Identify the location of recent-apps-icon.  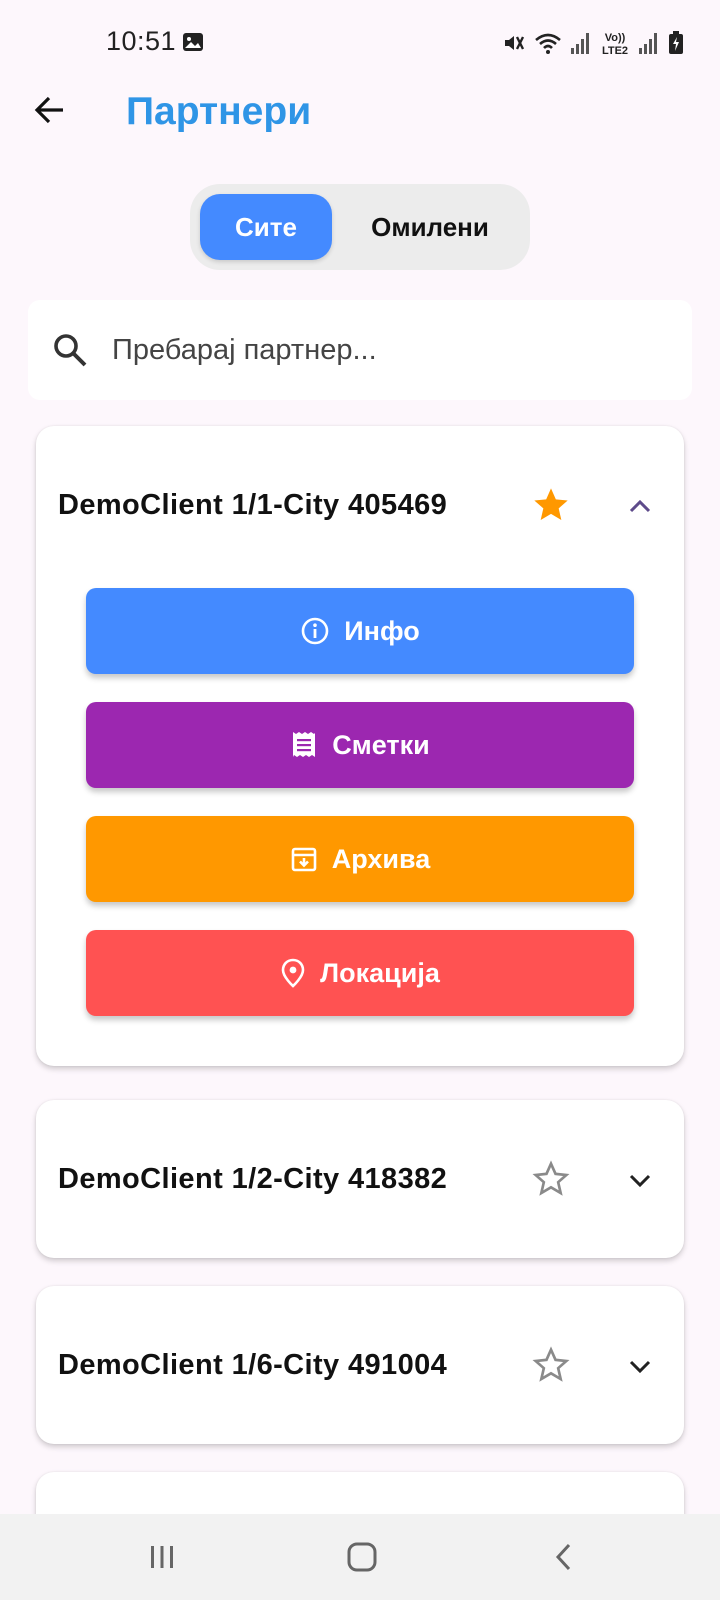
(162, 1557).